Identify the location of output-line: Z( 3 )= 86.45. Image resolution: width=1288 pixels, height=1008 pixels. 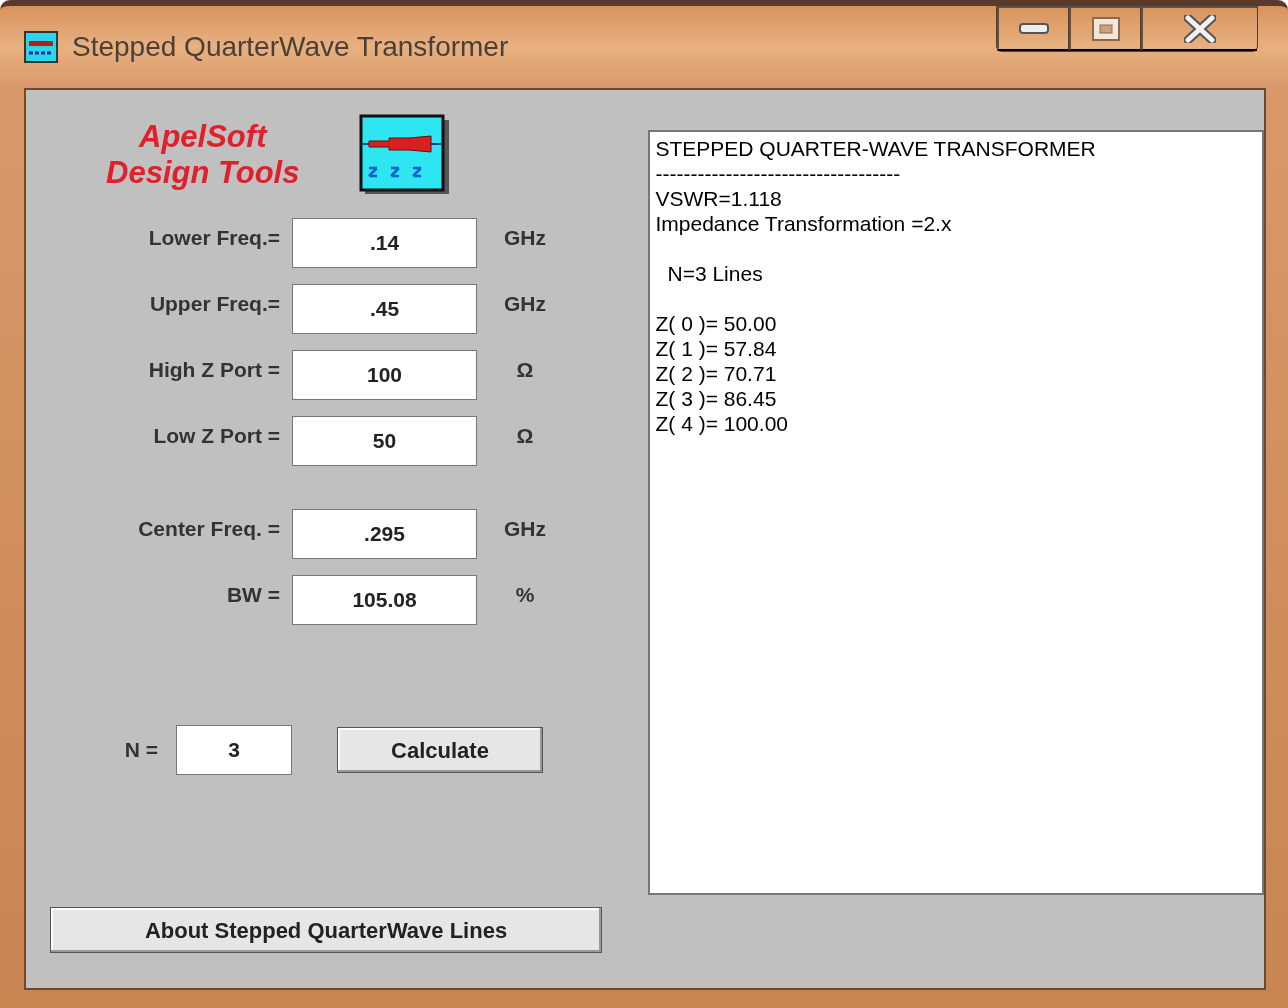
(716, 398).